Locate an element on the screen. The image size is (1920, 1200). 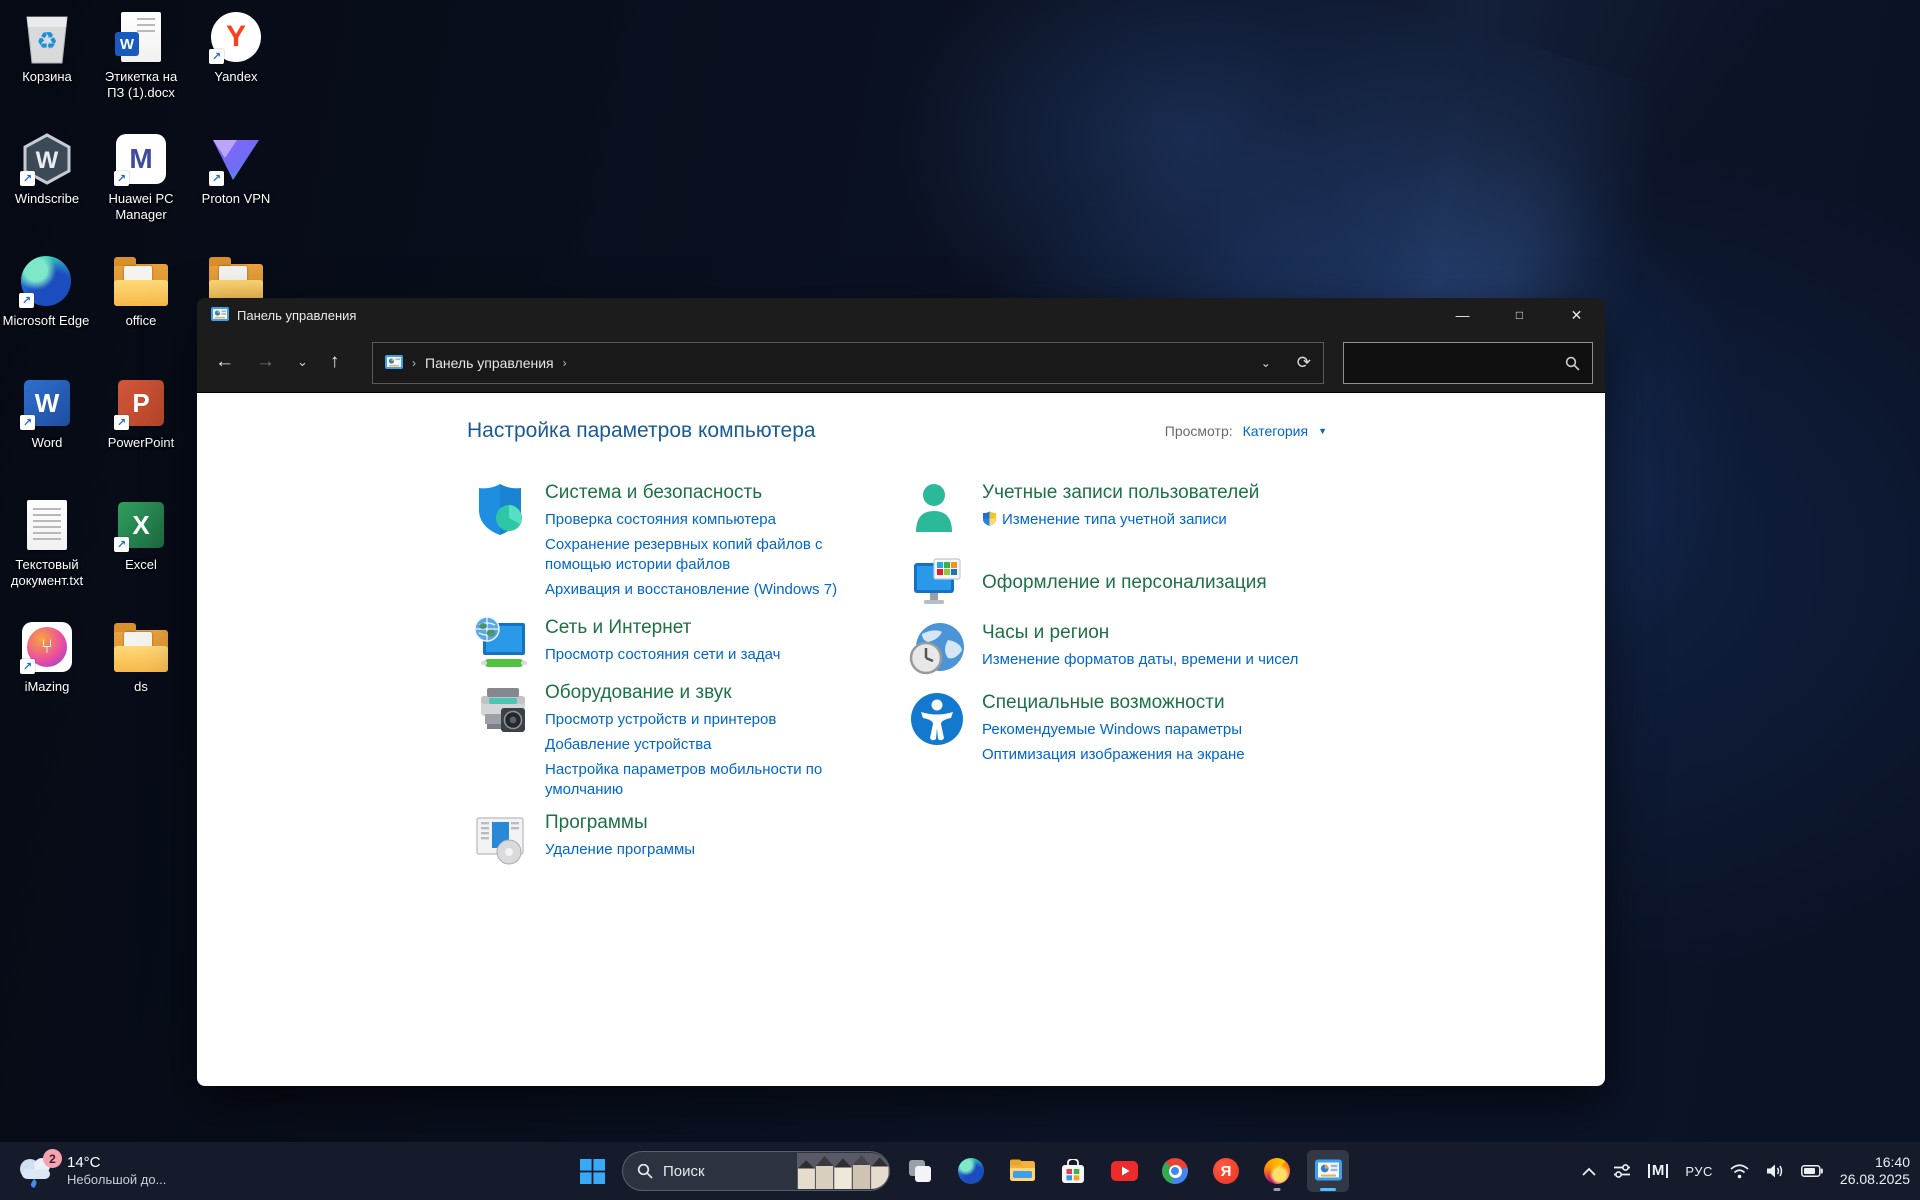
programs-icon is located at coordinates (500, 839).